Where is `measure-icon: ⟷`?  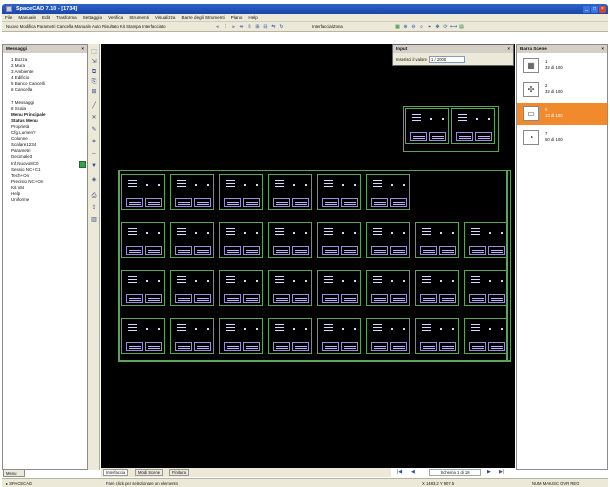
measure-icon: ⟷ is located at coordinates (453, 27).